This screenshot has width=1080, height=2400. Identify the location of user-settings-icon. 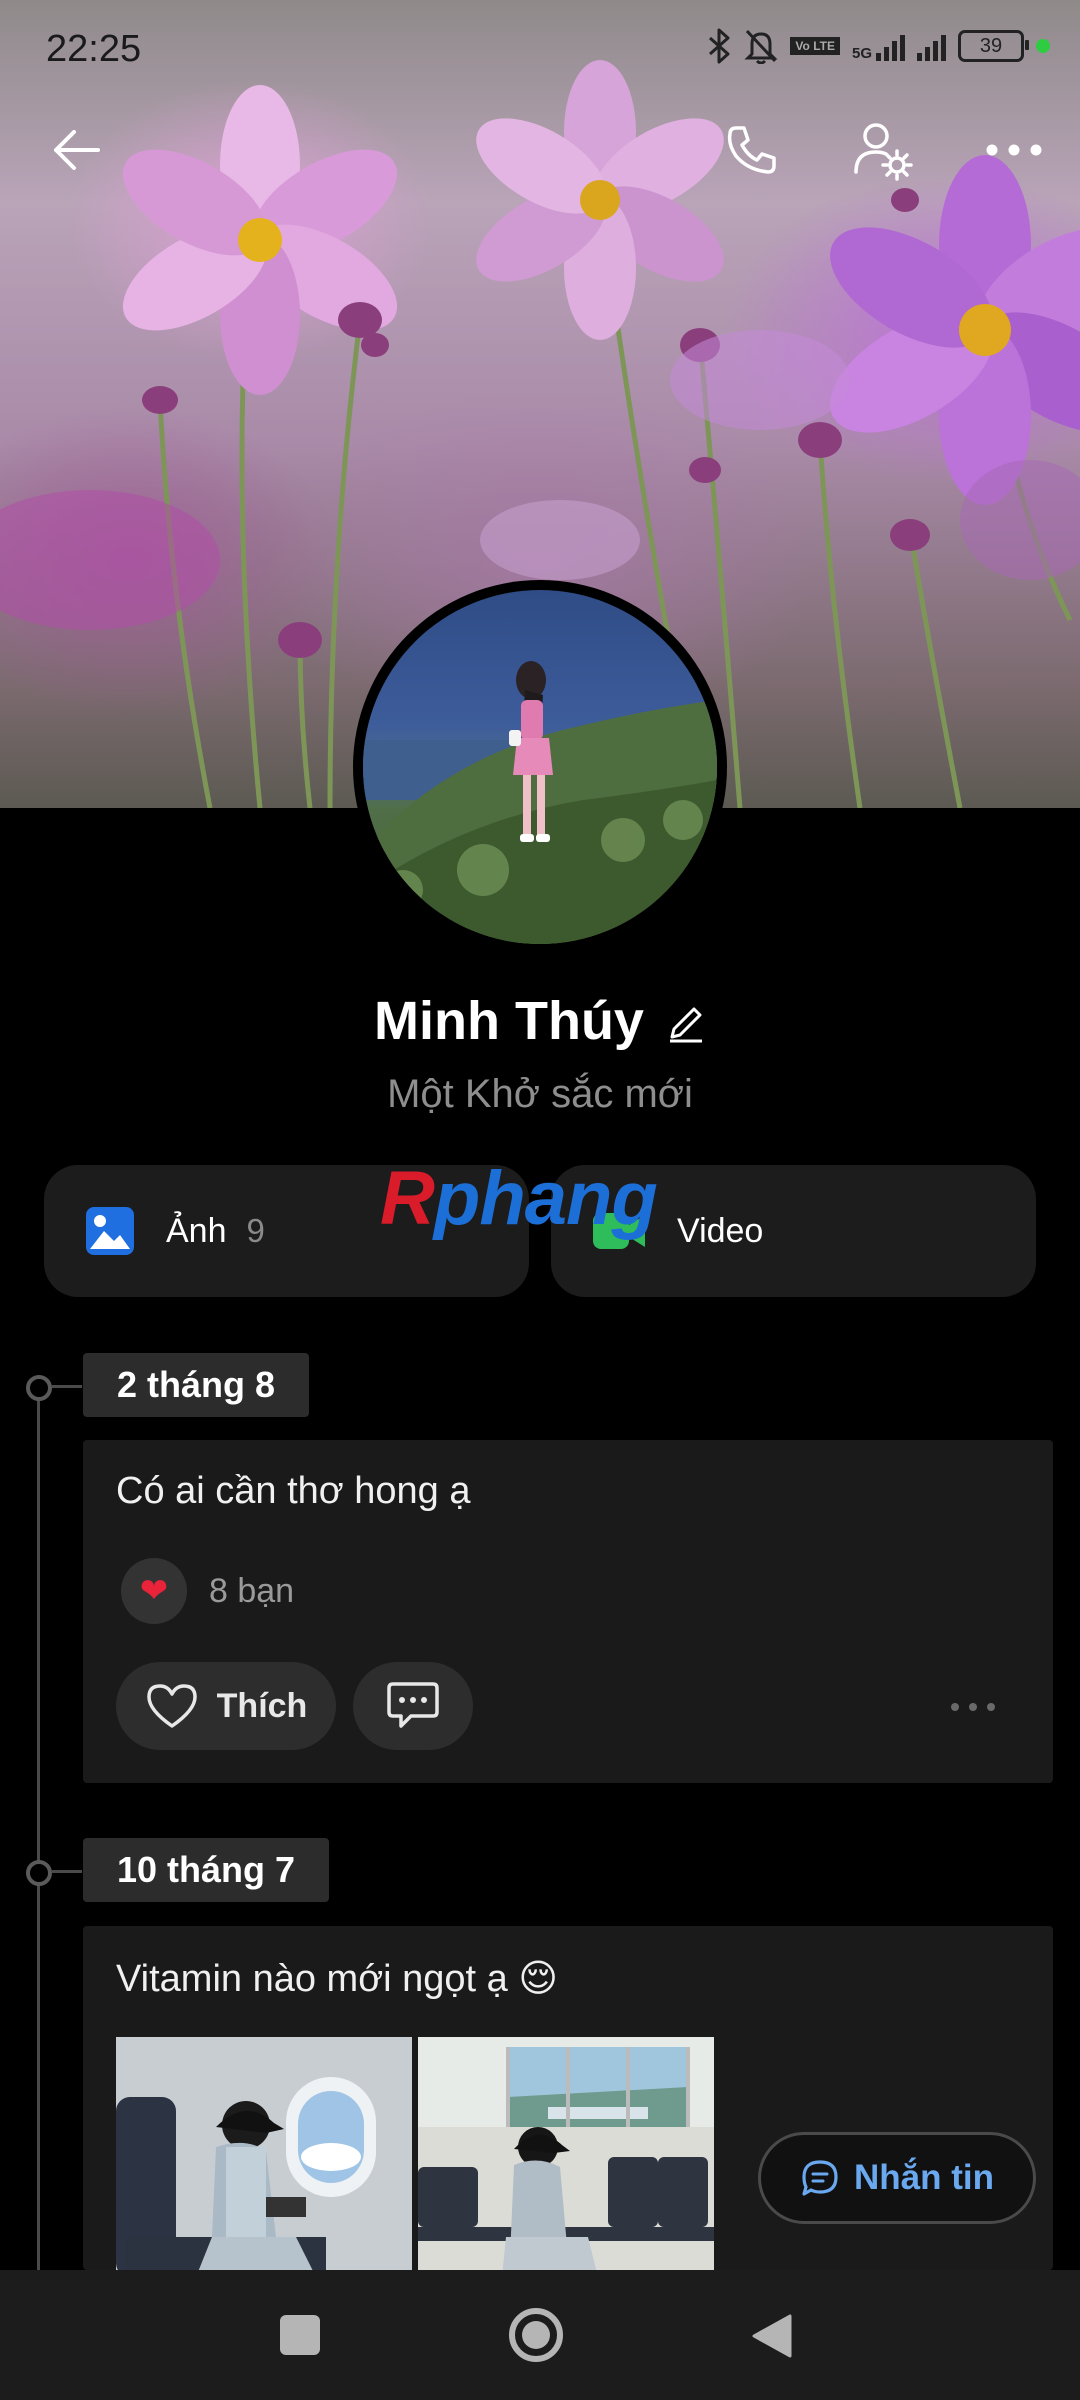
(883, 152).